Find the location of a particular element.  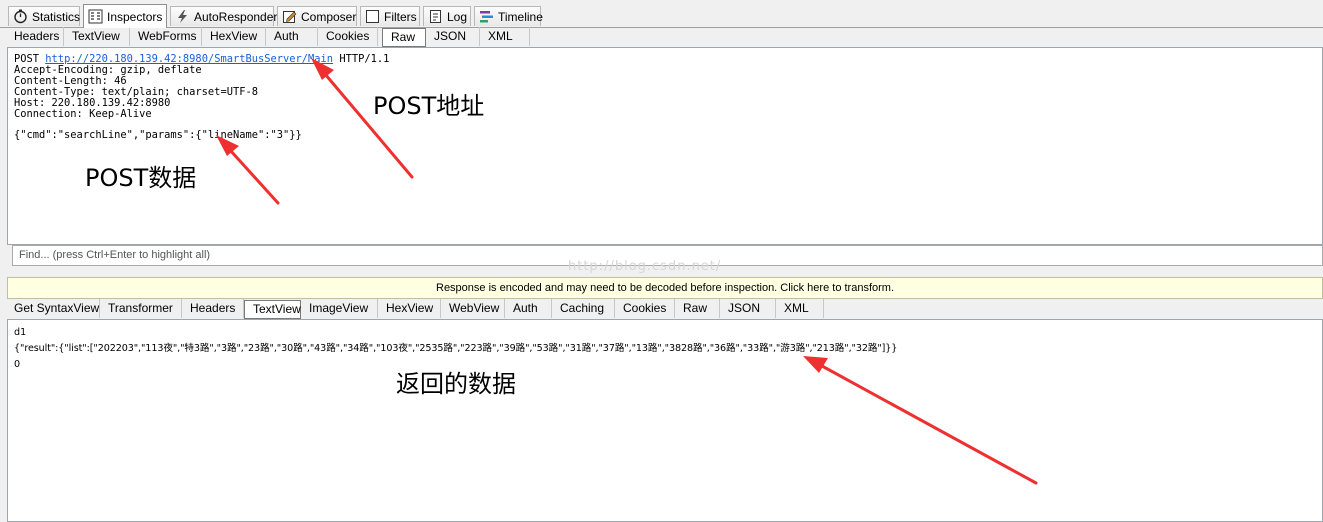

tab-log: Log is located at coordinates (447, 16).